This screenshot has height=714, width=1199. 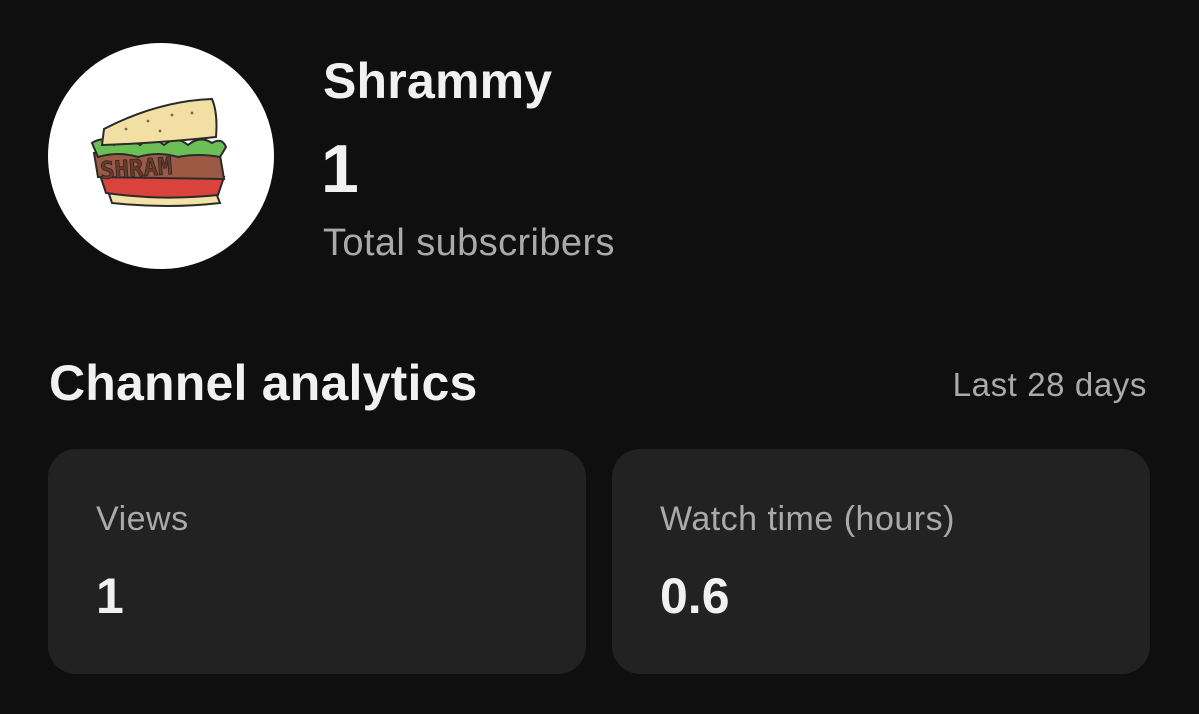 What do you see at coordinates (110, 596) in the screenshot?
I see `views-value: 1` at bounding box center [110, 596].